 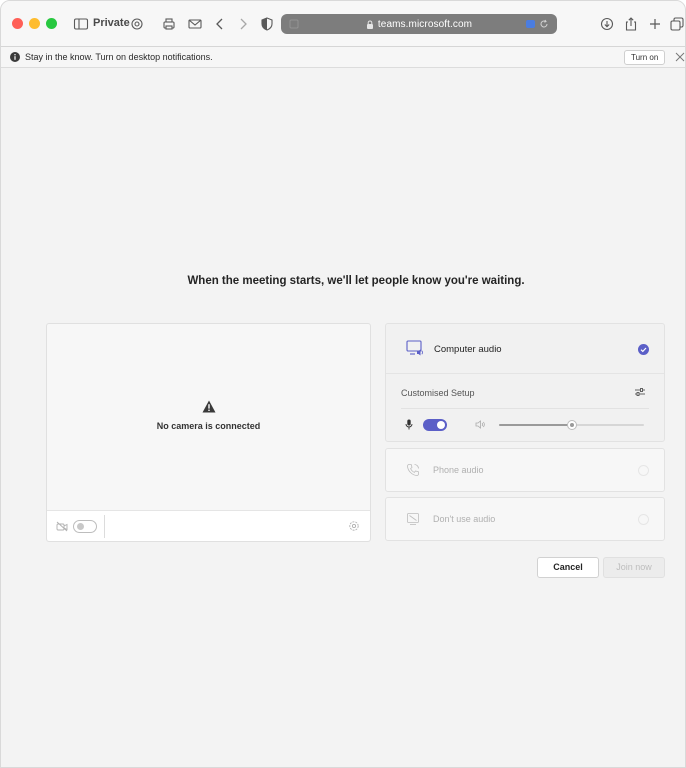 What do you see at coordinates (530, 24) in the screenshot?
I see `extension-icon` at bounding box center [530, 24].